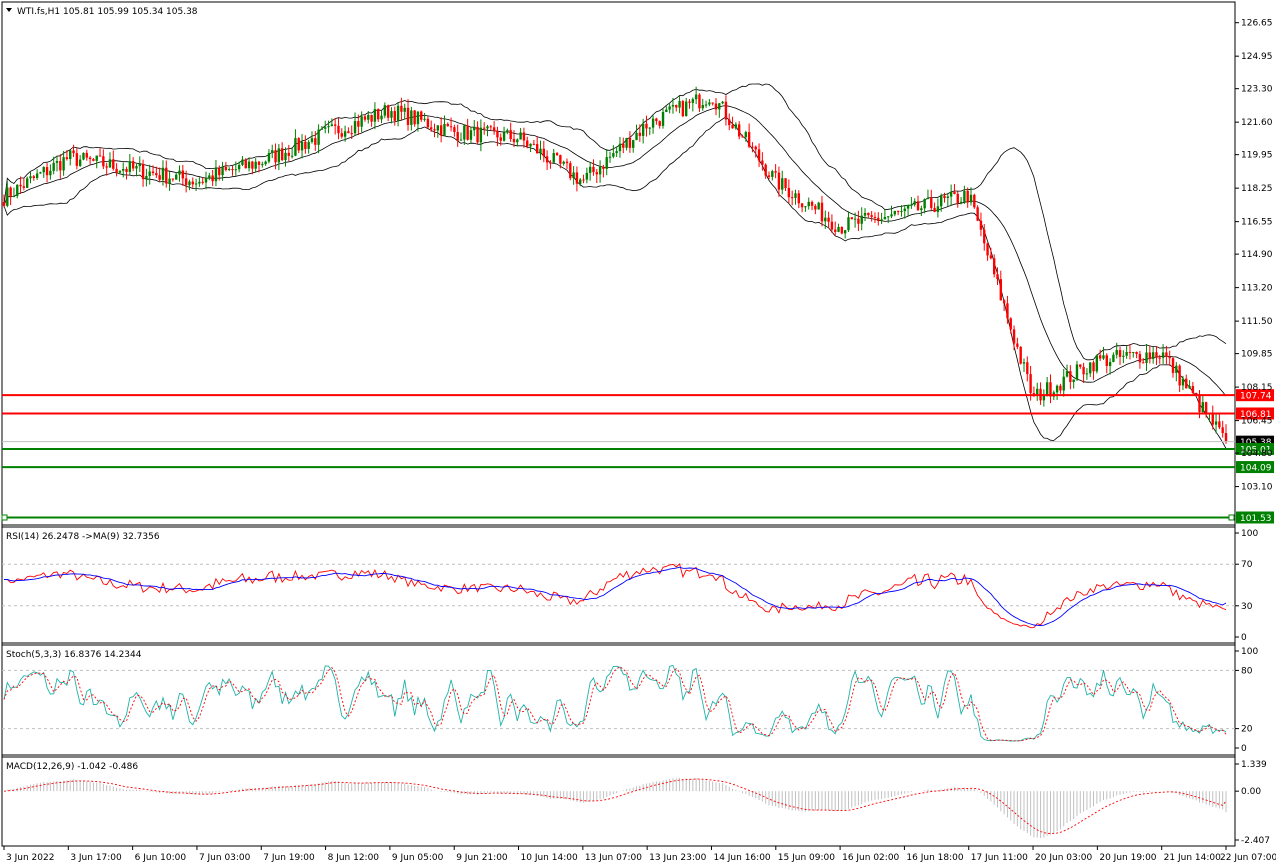  What do you see at coordinates (74, 655) in the screenshot?
I see `stoch-title: Stoch(5,3,3) 16.8376 14.2344` at bounding box center [74, 655].